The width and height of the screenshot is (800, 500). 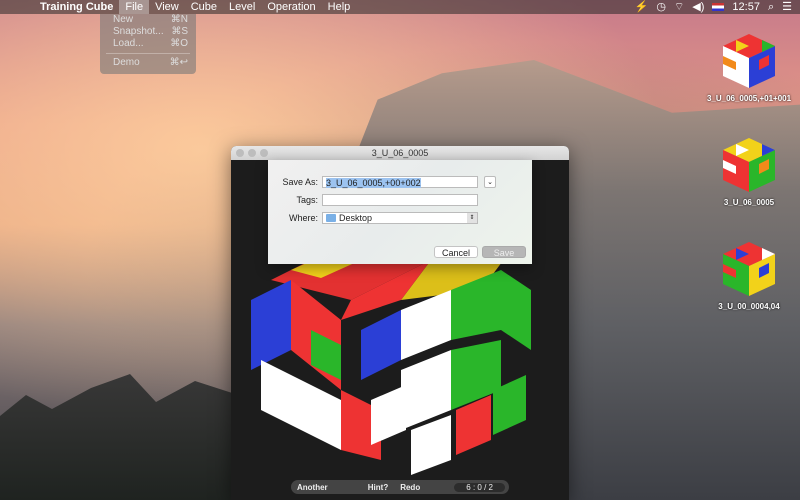 What do you see at coordinates (331, 218) in the screenshot?
I see `folder-icon` at bounding box center [331, 218].